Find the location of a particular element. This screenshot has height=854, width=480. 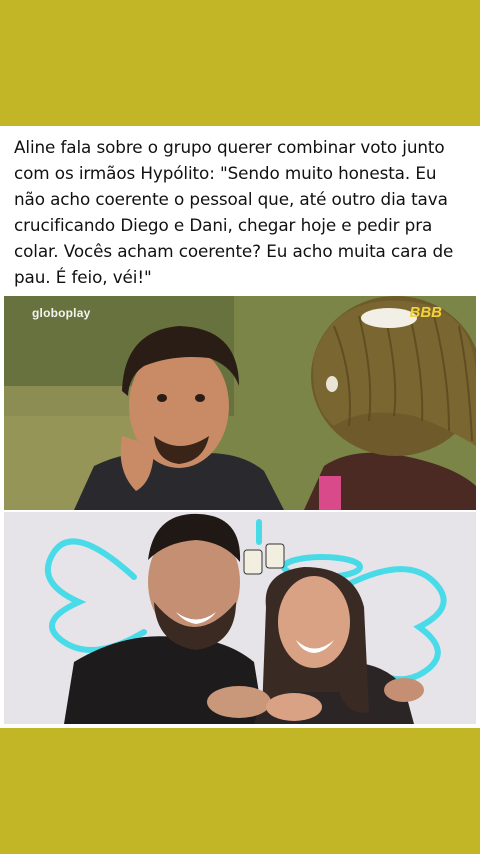

globoplay-watermark: globoplay is located at coordinates (61, 313).